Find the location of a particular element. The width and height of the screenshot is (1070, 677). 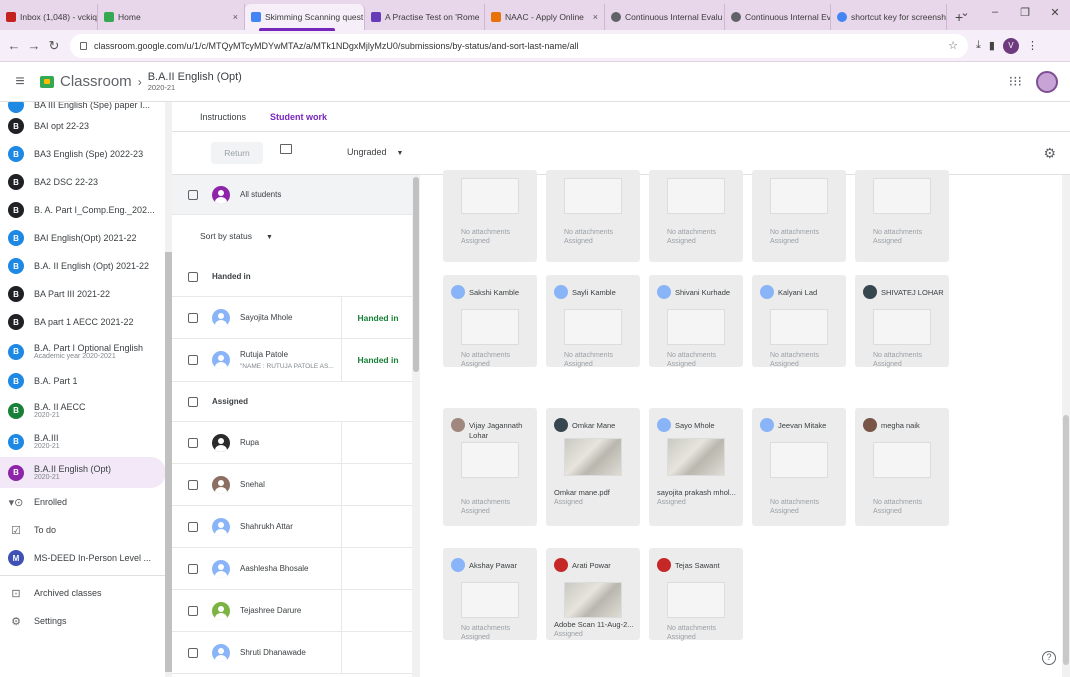

restore-icon: ❐ is located at coordinates (1025, 12).